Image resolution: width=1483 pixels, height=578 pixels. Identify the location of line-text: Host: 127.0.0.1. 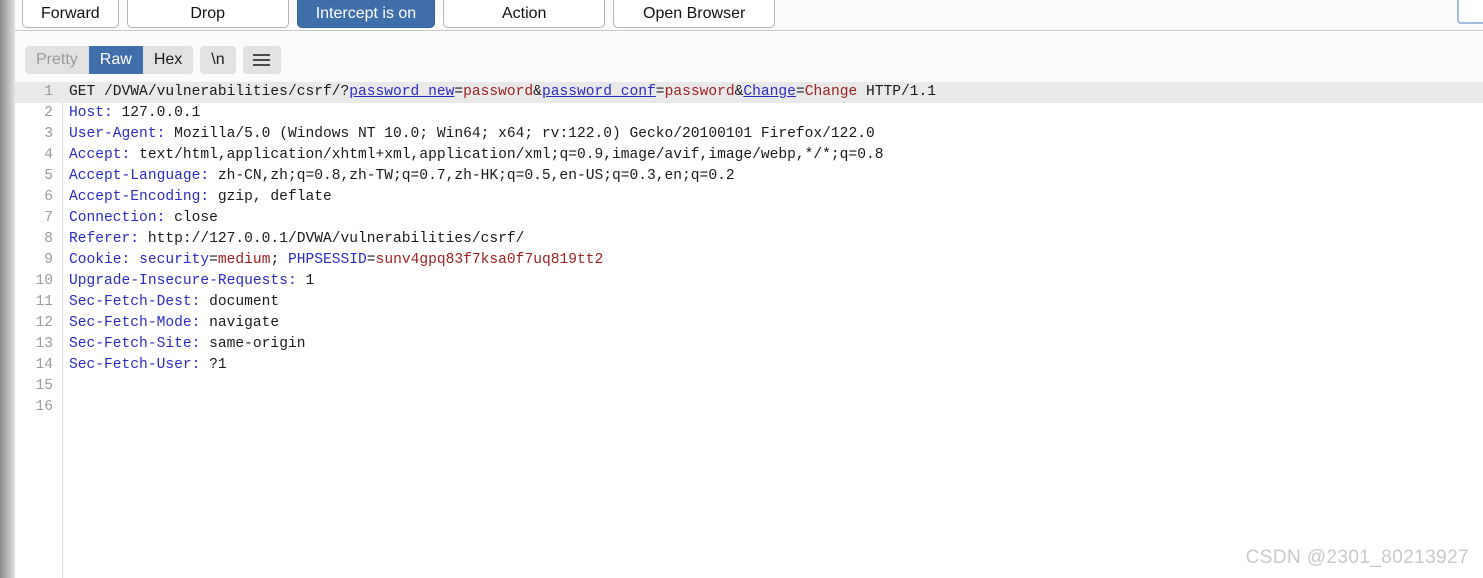
(135, 113).